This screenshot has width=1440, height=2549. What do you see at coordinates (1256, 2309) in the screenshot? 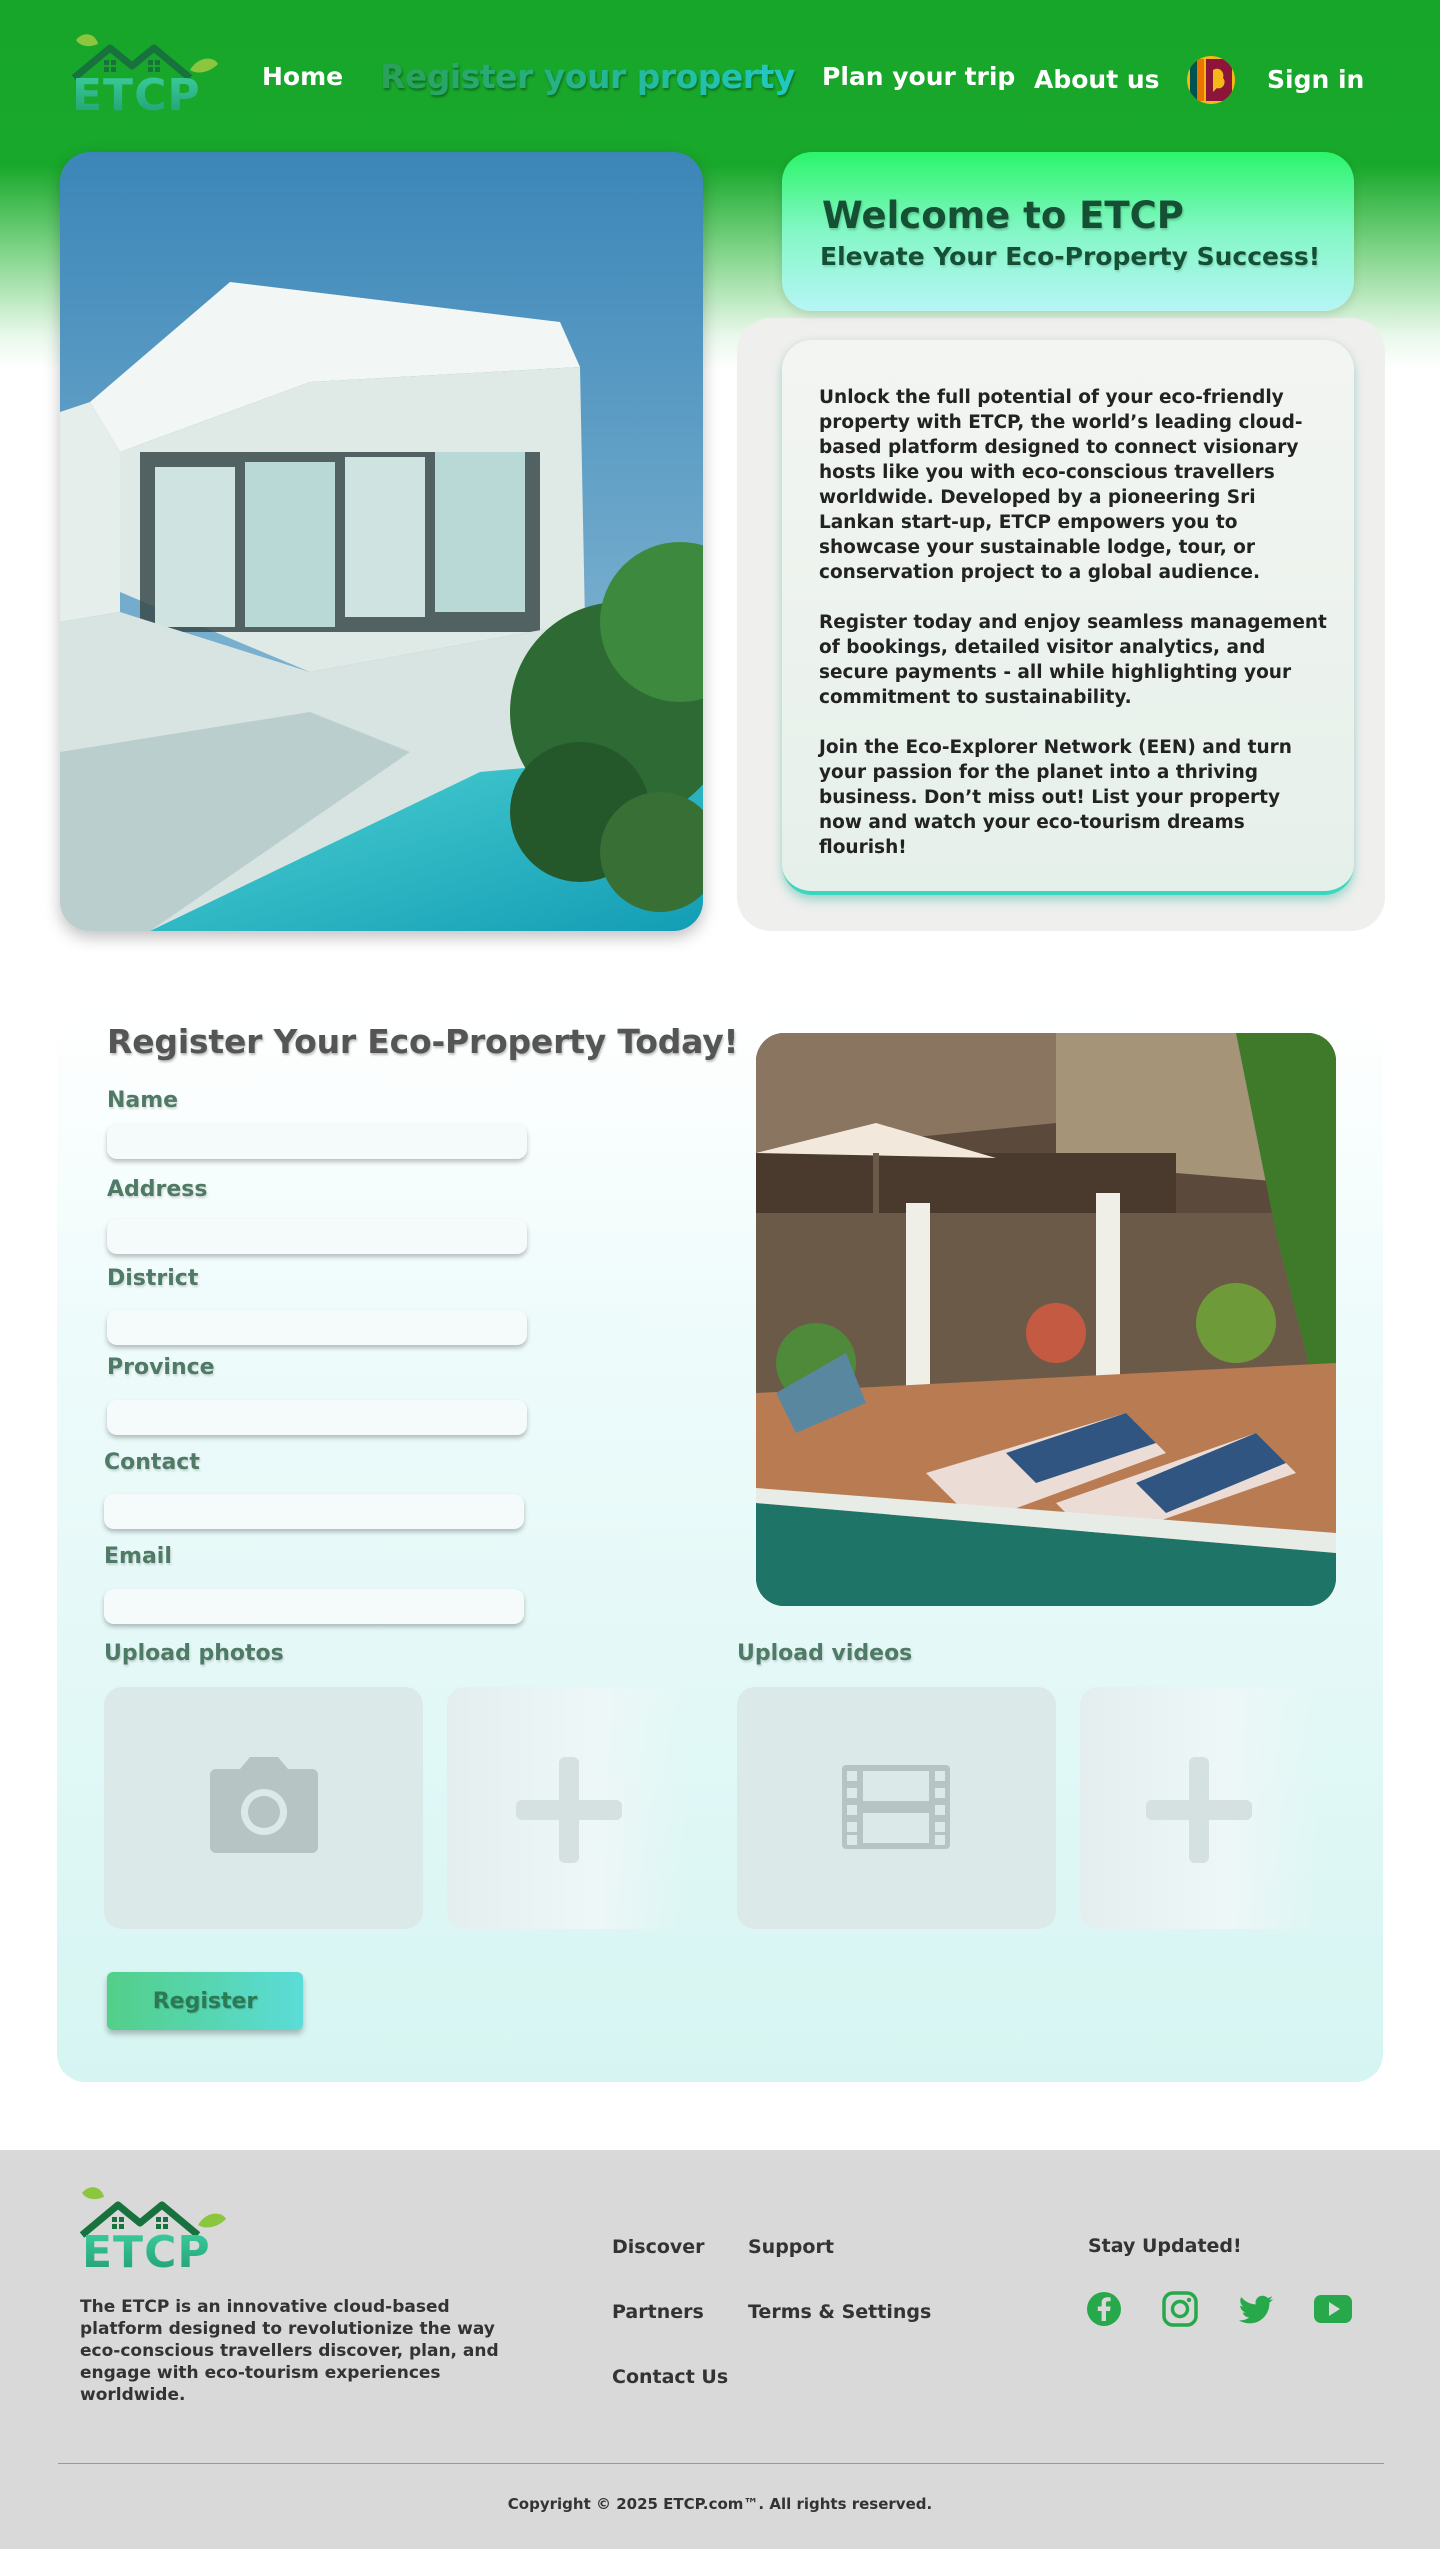
I see `twitter-icon` at bounding box center [1256, 2309].